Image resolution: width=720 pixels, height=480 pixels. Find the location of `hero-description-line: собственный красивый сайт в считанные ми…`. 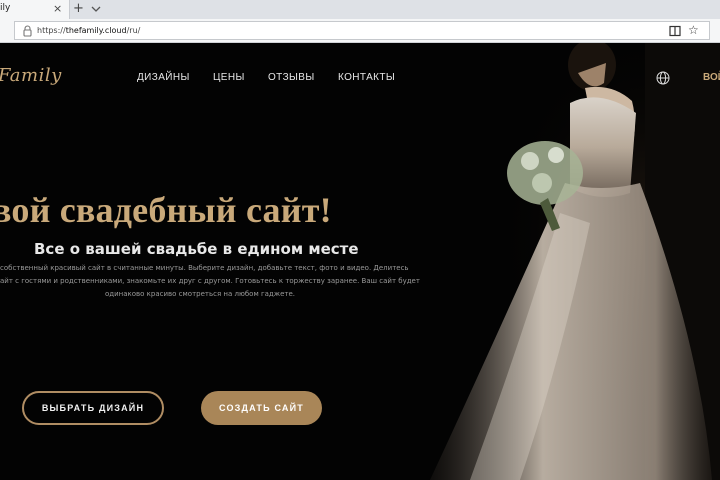

hero-description-line: собственный красивый сайт в считанные ми… is located at coordinates (204, 268).